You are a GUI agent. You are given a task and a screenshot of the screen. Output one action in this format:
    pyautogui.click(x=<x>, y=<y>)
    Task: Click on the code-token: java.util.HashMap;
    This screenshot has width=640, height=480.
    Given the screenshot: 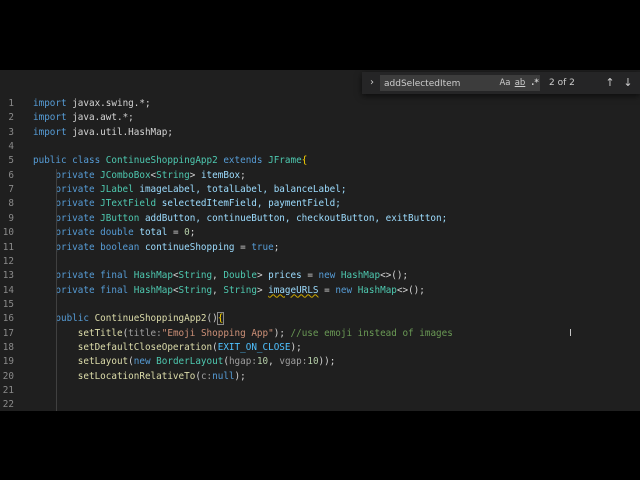 What is the action you would take?
    pyautogui.click(x=119, y=132)
    